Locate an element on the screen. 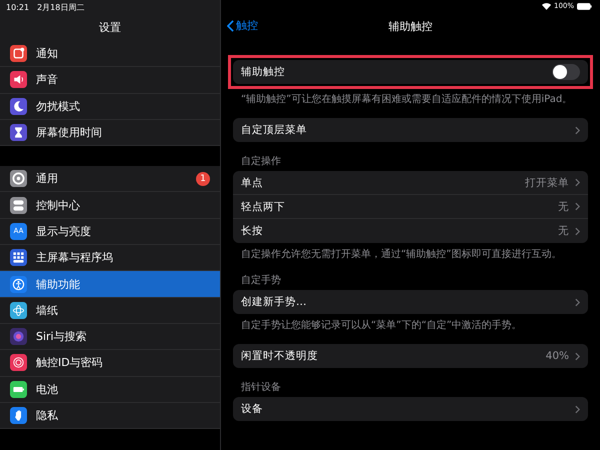 This screenshot has width=600, height=450. row-label: 辅助触控 is located at coordinates (263, 72).